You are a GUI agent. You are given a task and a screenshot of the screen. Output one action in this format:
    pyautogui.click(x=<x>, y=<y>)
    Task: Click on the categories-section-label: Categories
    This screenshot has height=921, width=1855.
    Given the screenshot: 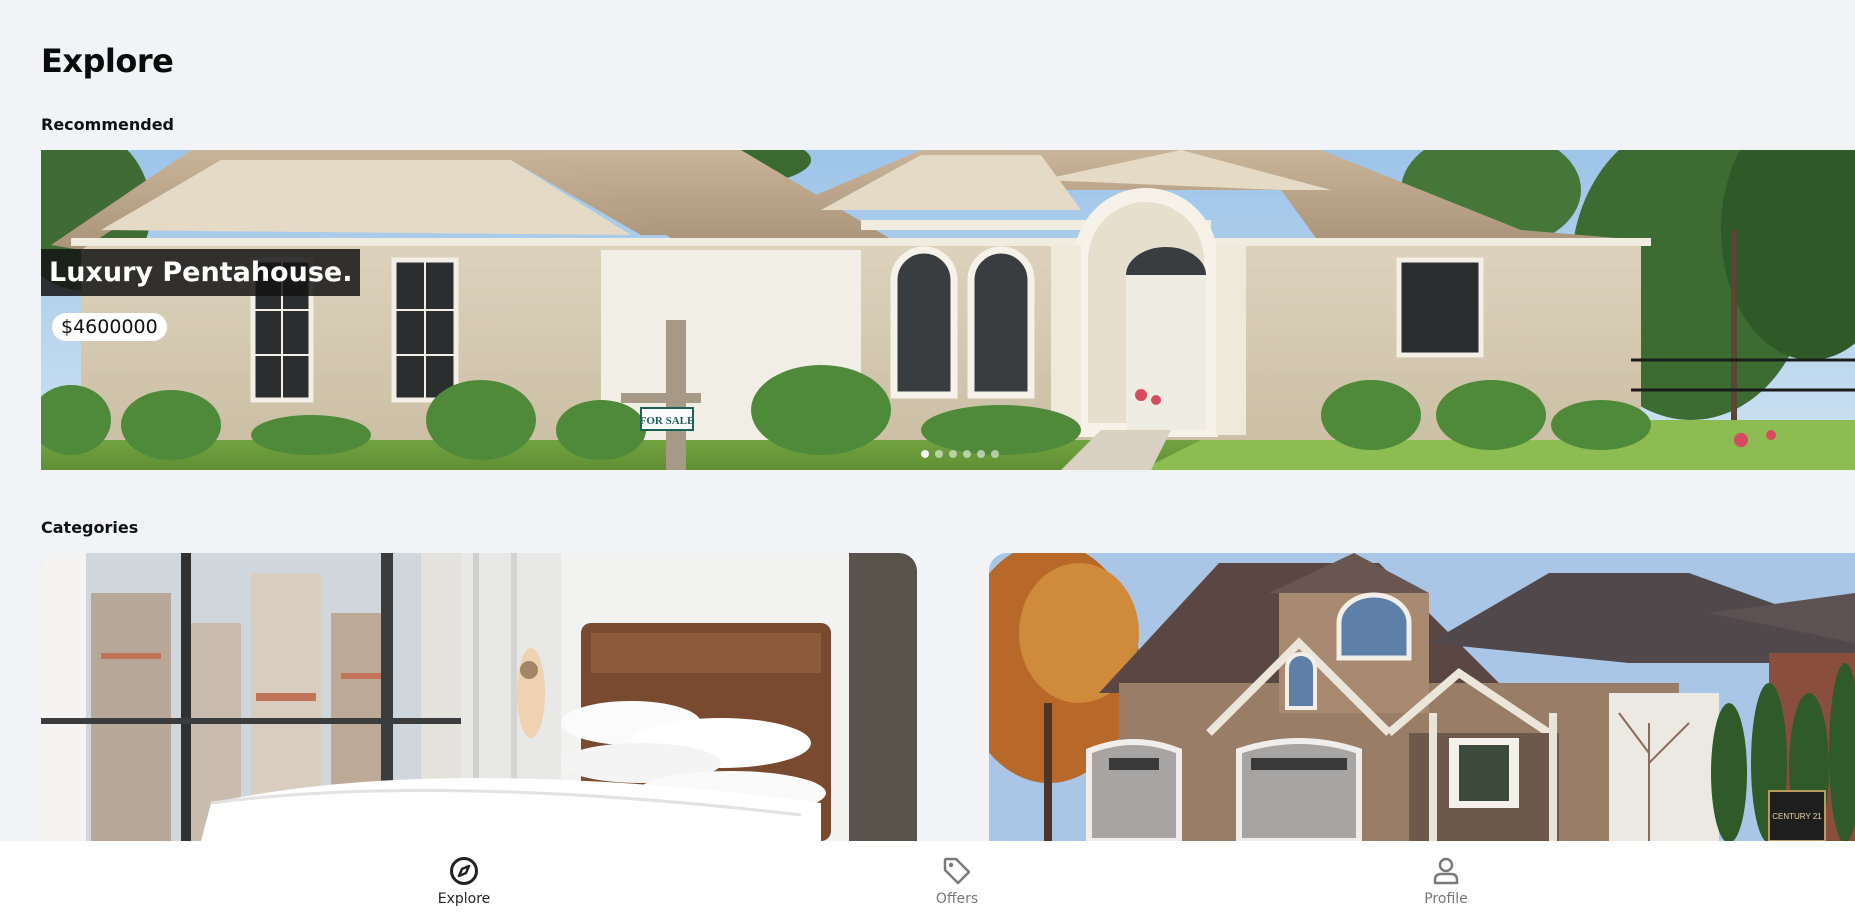 What is the action you would take?
    pyautogui.click(x=90, y=527)
    